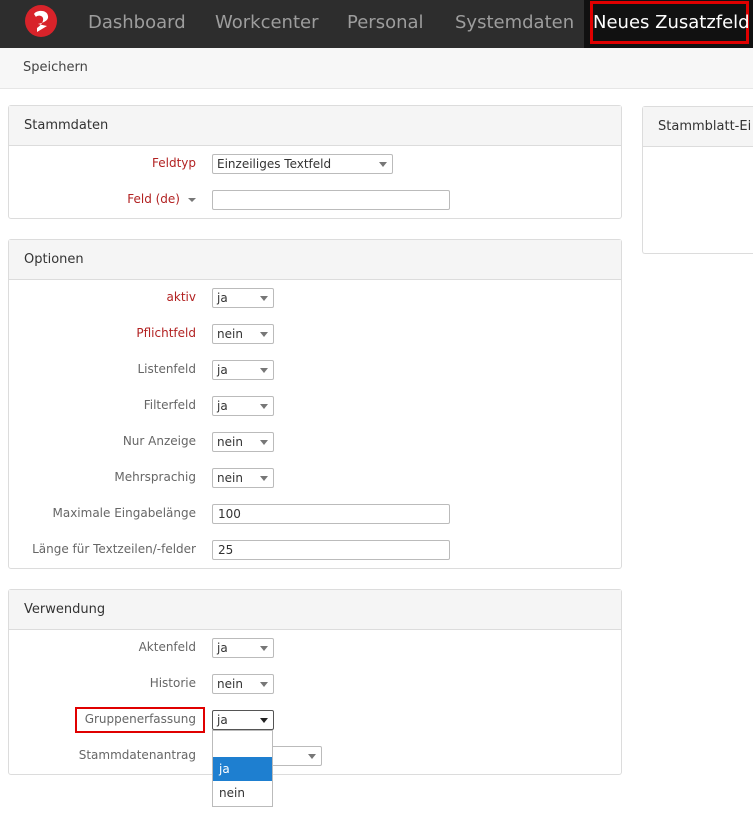 The image size is (753, 818). Describe the element at coordinates (514, 24) in the screenshot. I see `nav-systemdaten: Systemdaten` at that location.